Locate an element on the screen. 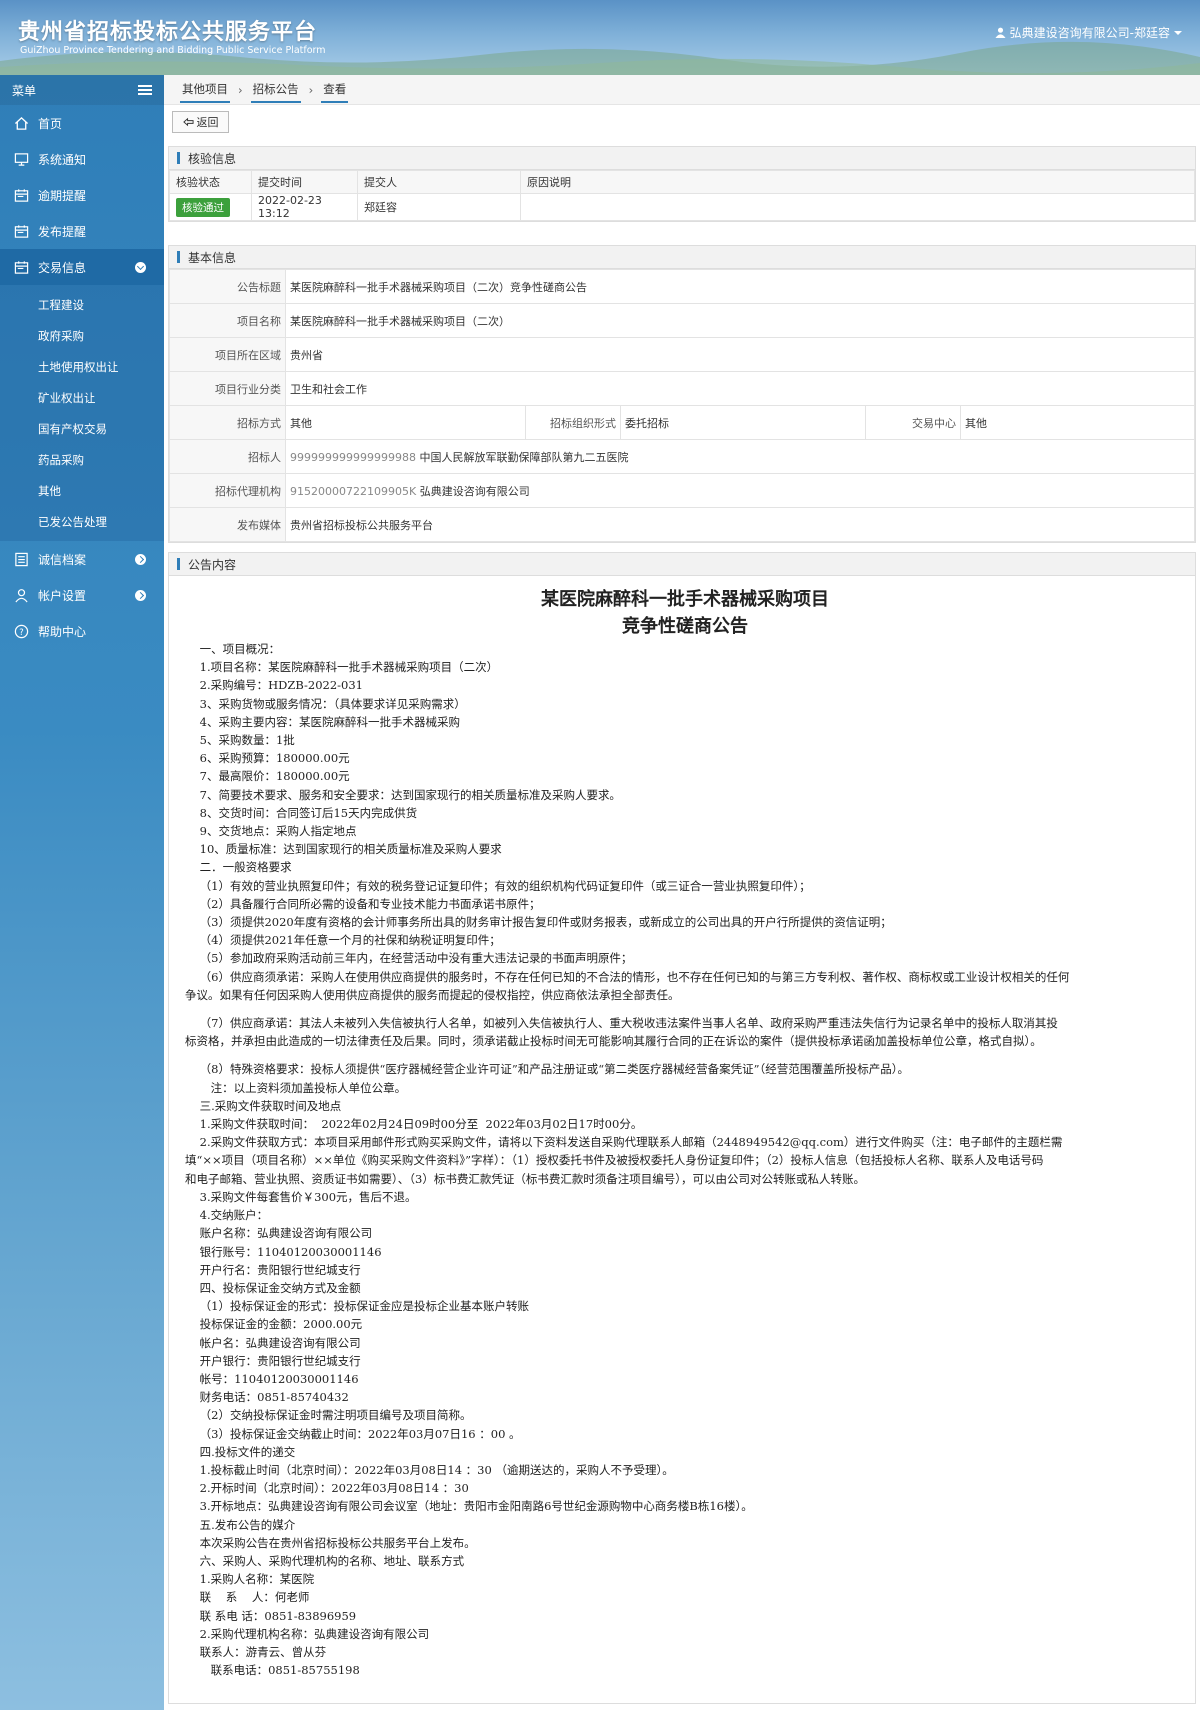  region-value: 贵州省 is located at coordinates (740, 354).